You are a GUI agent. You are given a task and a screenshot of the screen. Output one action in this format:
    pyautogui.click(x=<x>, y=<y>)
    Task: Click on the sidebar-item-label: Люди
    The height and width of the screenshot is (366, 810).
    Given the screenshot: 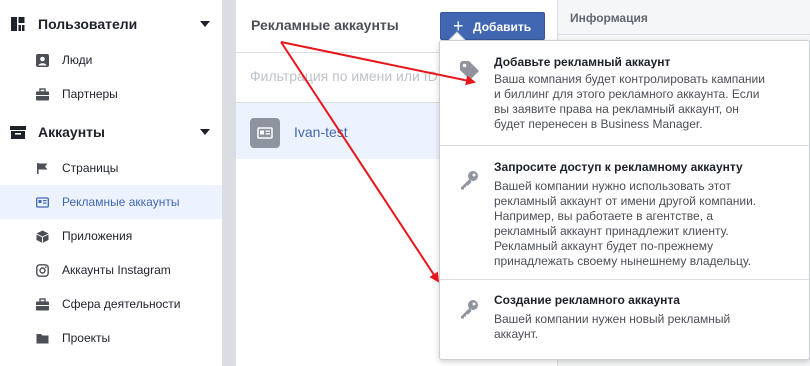 What is the action you would take?
    pyautogui.click(x=77, y=60)
    